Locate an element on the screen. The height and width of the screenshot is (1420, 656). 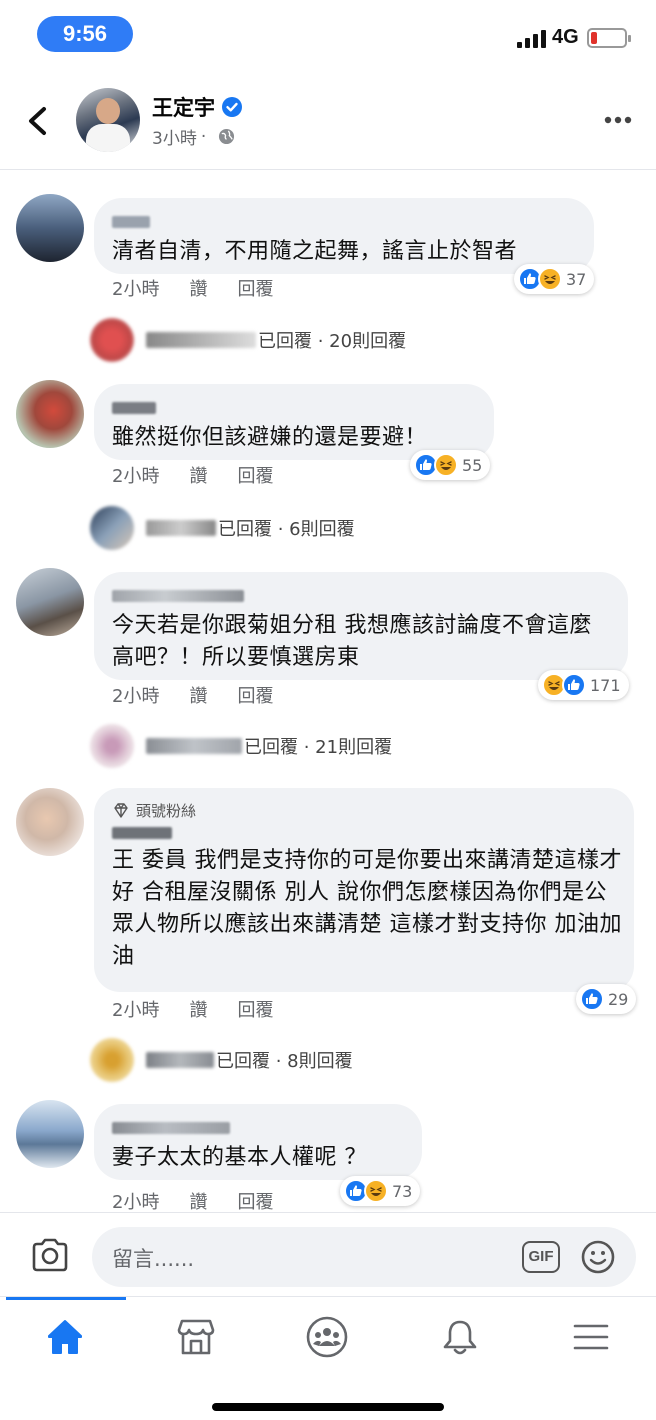
camera-icon is located at coordinates (50, 1255).